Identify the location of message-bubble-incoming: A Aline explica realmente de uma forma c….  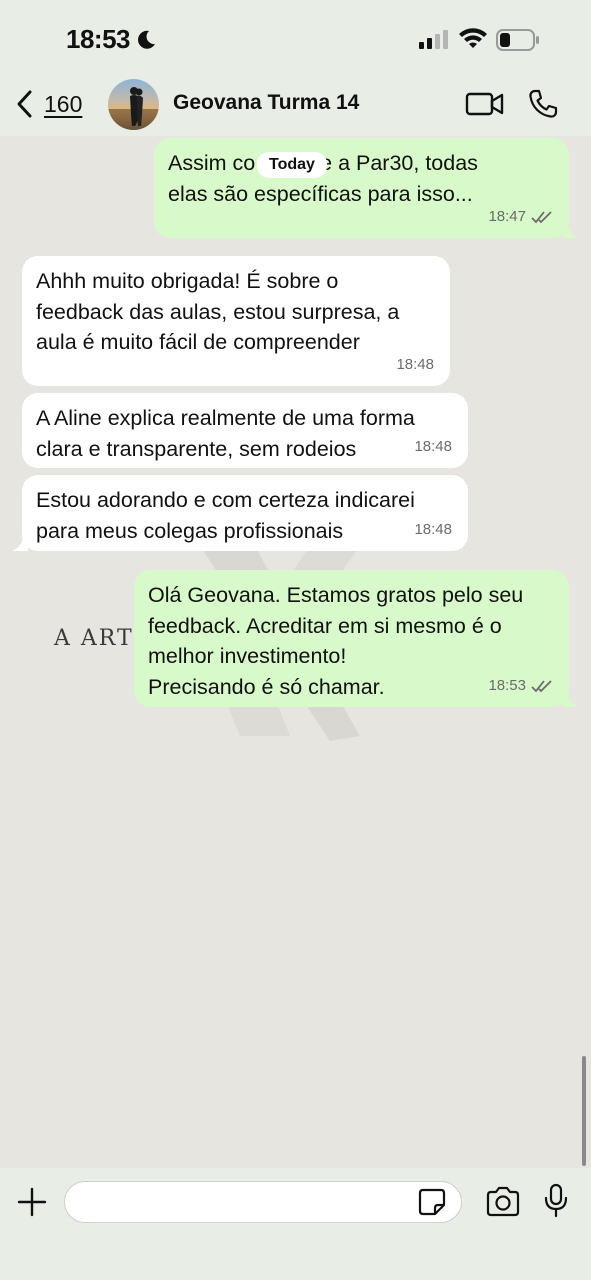
(245, 430).